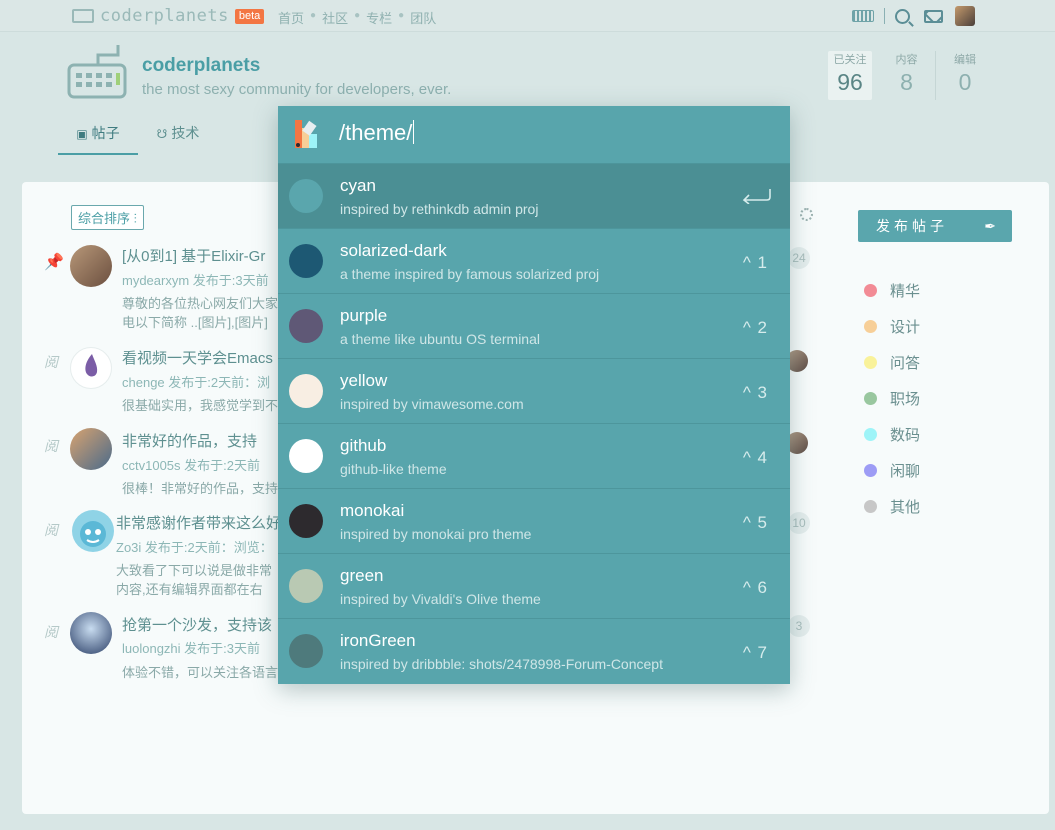 Image resolution: width=1055 pixels, height=830 pixels. Describe the element at coordinates (534, 456) in the screenshot. I see `theme-option-github: github github-like theme ^ 4` at that location.